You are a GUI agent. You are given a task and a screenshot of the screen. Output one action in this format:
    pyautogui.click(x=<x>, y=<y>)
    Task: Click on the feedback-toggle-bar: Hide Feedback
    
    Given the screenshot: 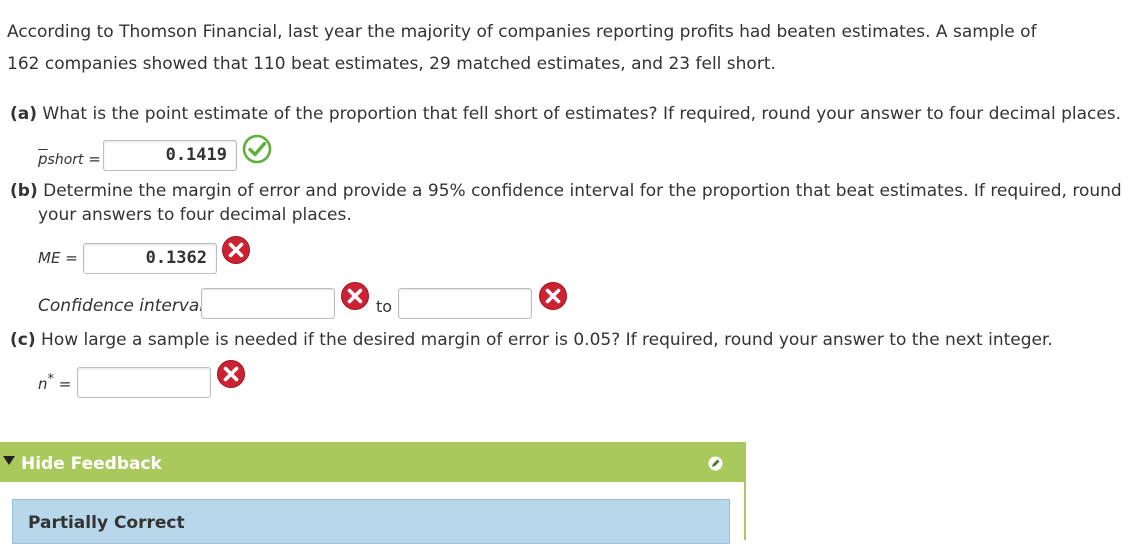 What is the action you would take?
    pyautogui.click(x=373, y=462)
    